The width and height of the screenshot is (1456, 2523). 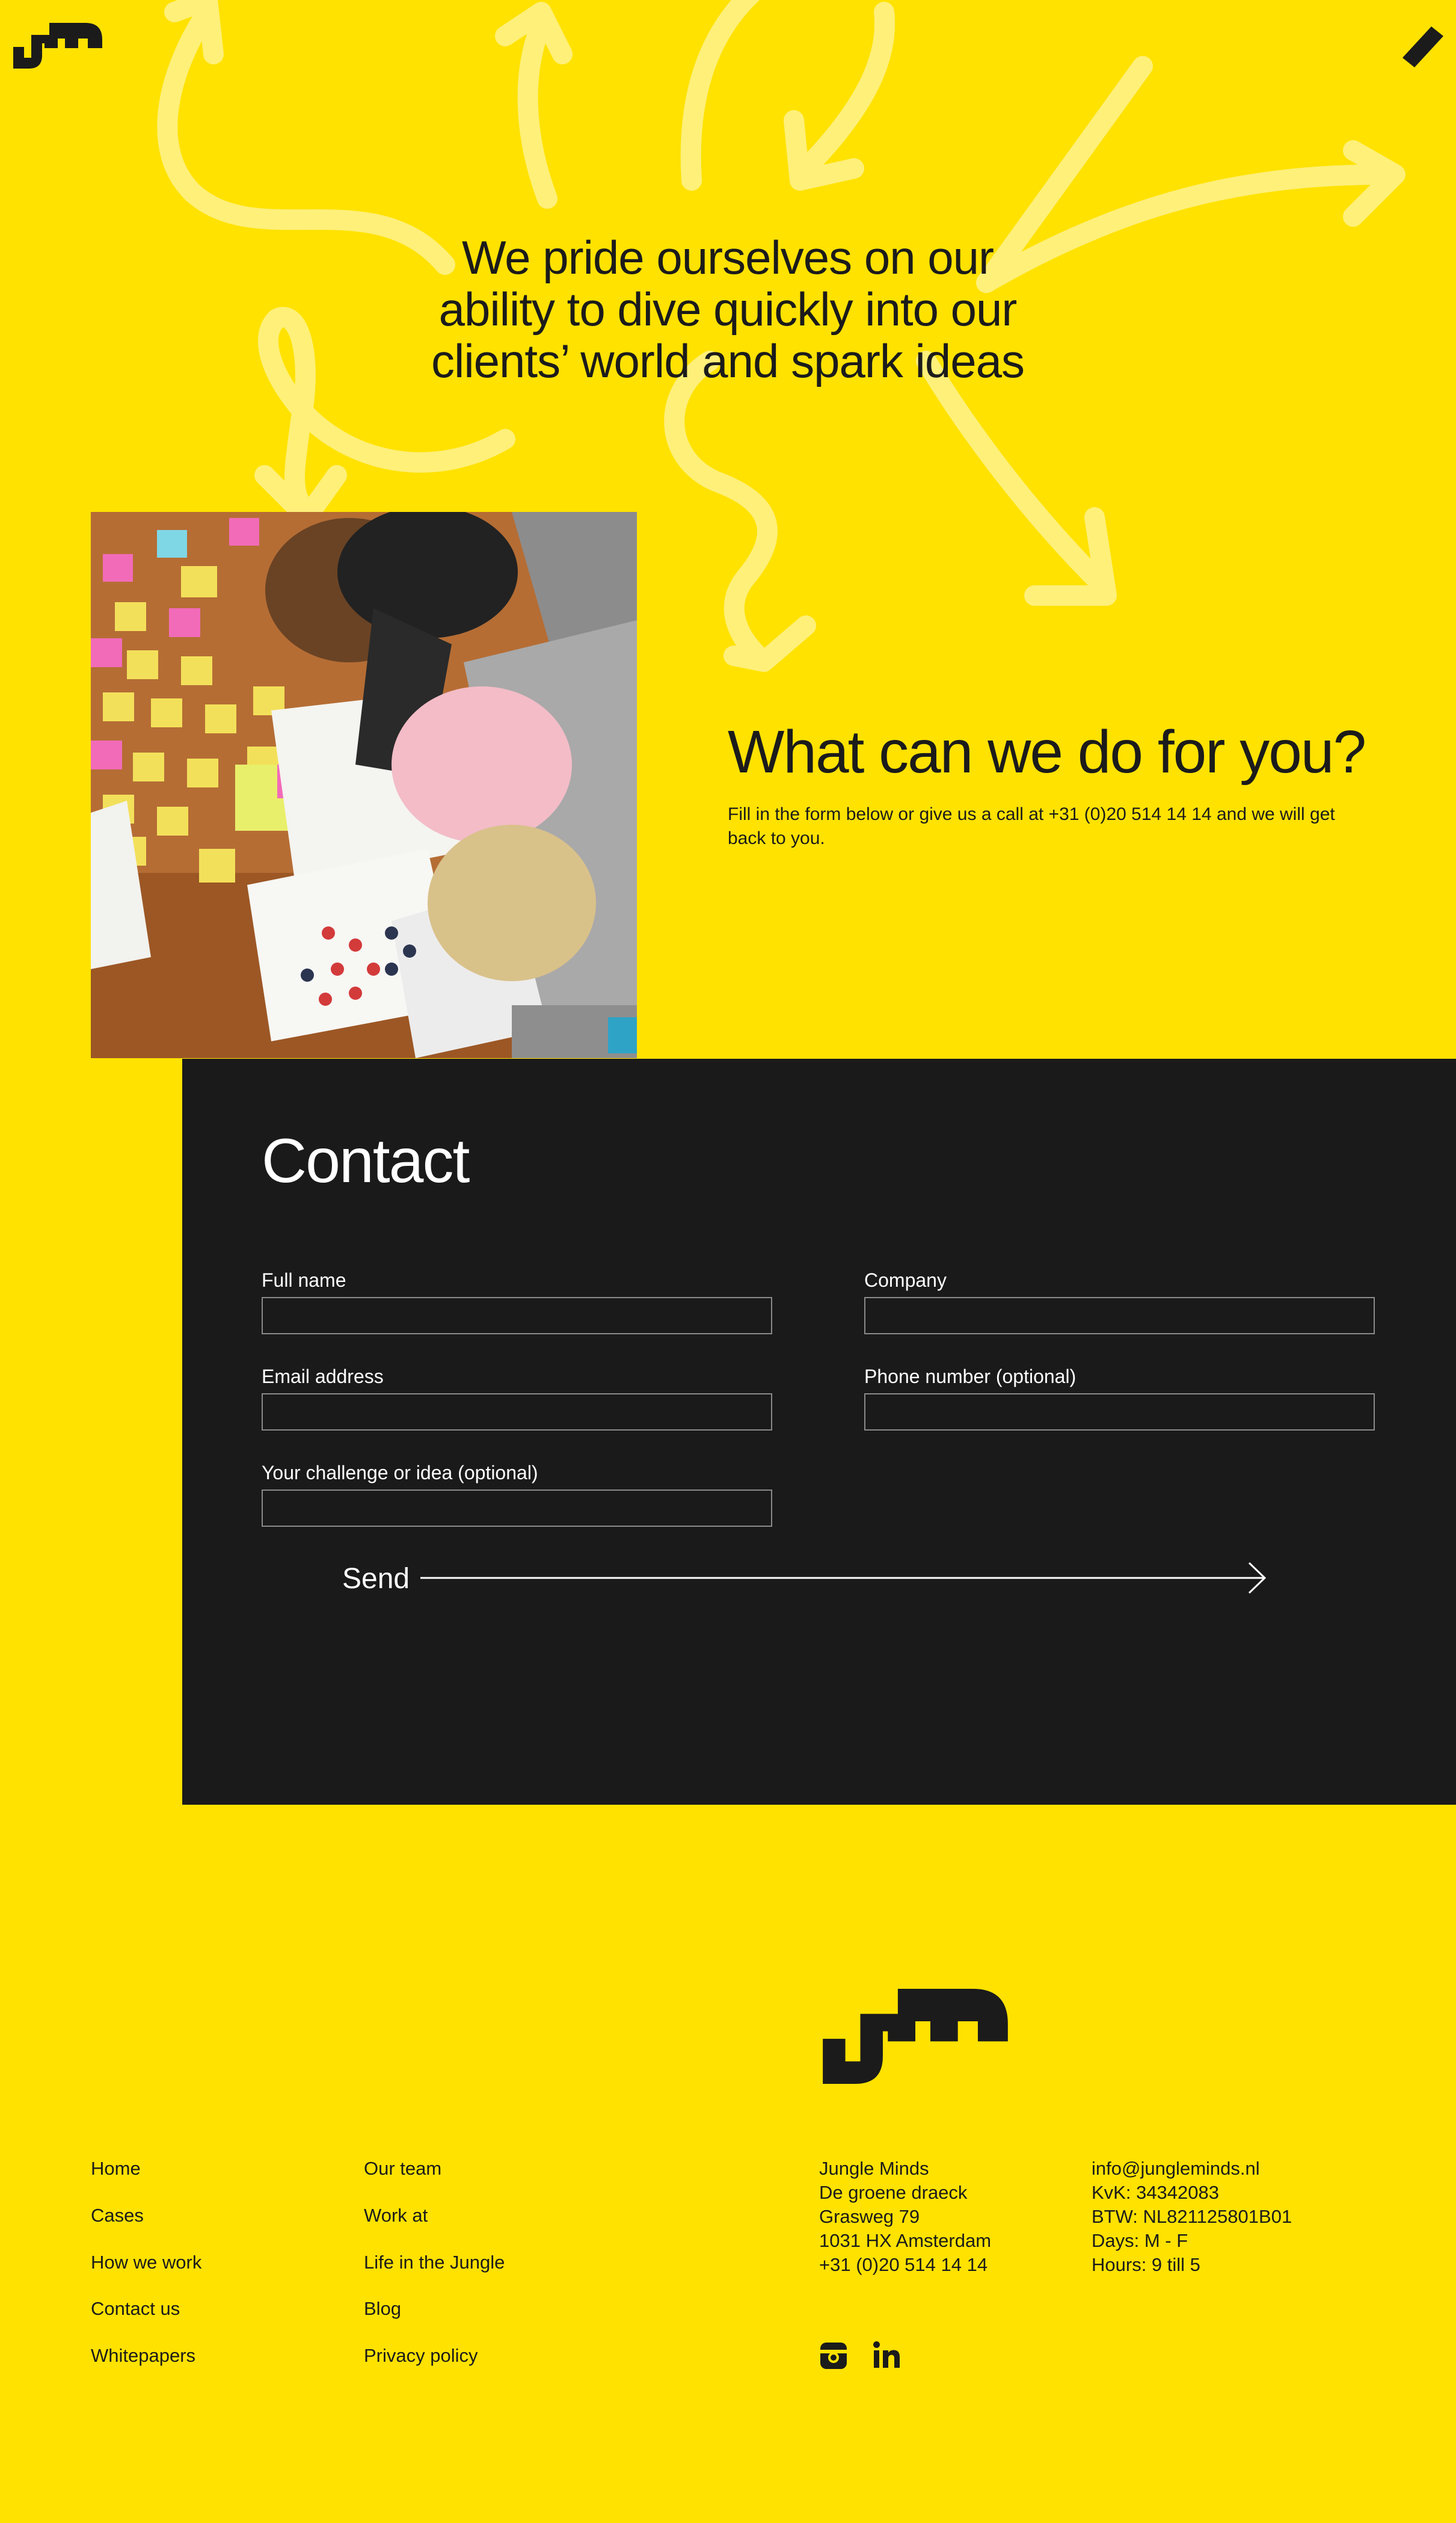 What do you see at coordinates (116, 2169) in the screenshot?
I see `footer-link-home: Home` at bounding box center [116, 2169].